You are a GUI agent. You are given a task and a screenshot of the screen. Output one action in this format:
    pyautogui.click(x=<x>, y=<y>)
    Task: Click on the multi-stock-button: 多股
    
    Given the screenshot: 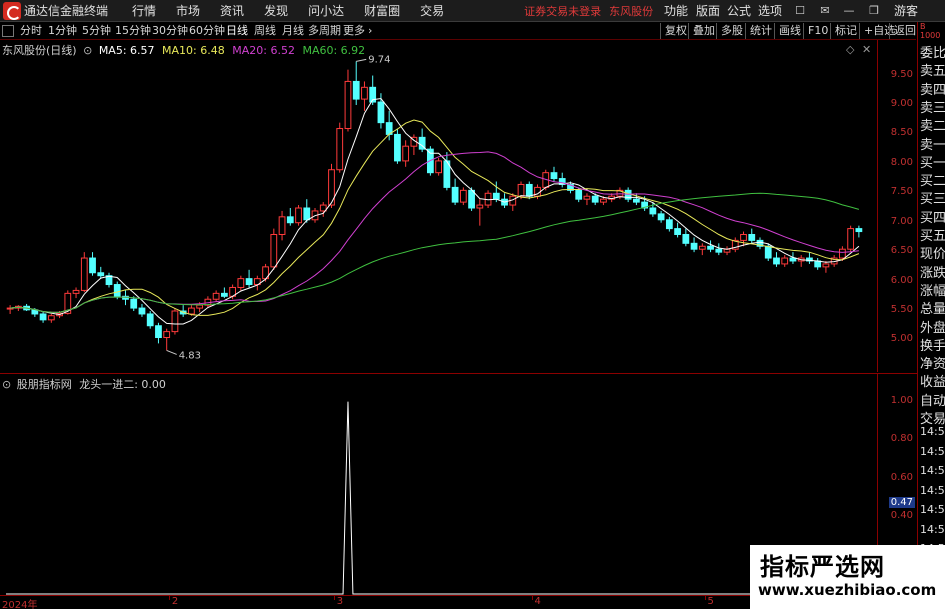 What is the action you would take?
    pyautogui.click(x=729, y=31)
    